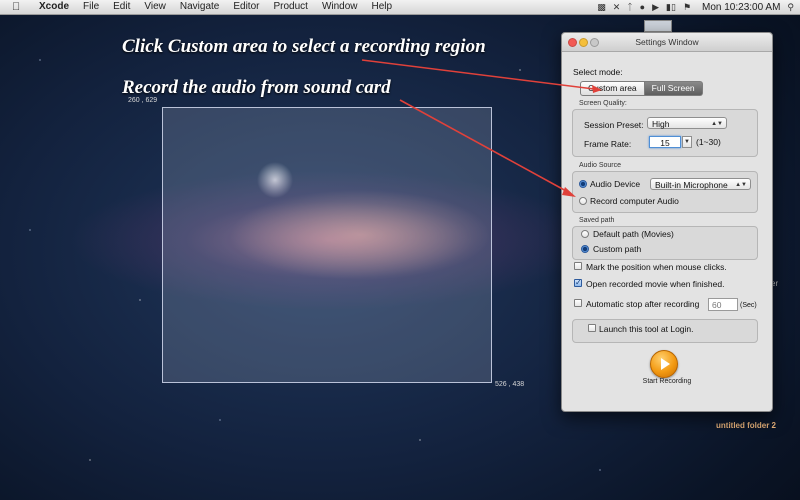  What do you see at coordinates (598, 72) in the screenshot?
I see `select-mode-label: Select mode:` at bounding box center [598, 72].